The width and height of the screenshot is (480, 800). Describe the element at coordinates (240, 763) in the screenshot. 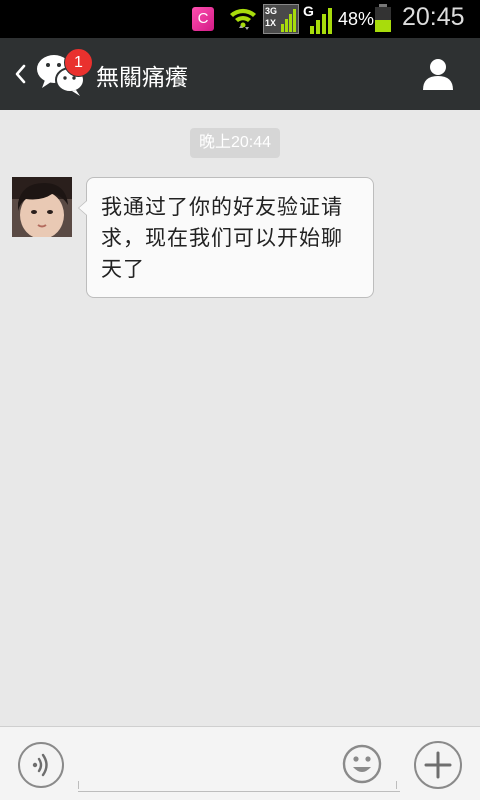

I see `input-bar` at that location.